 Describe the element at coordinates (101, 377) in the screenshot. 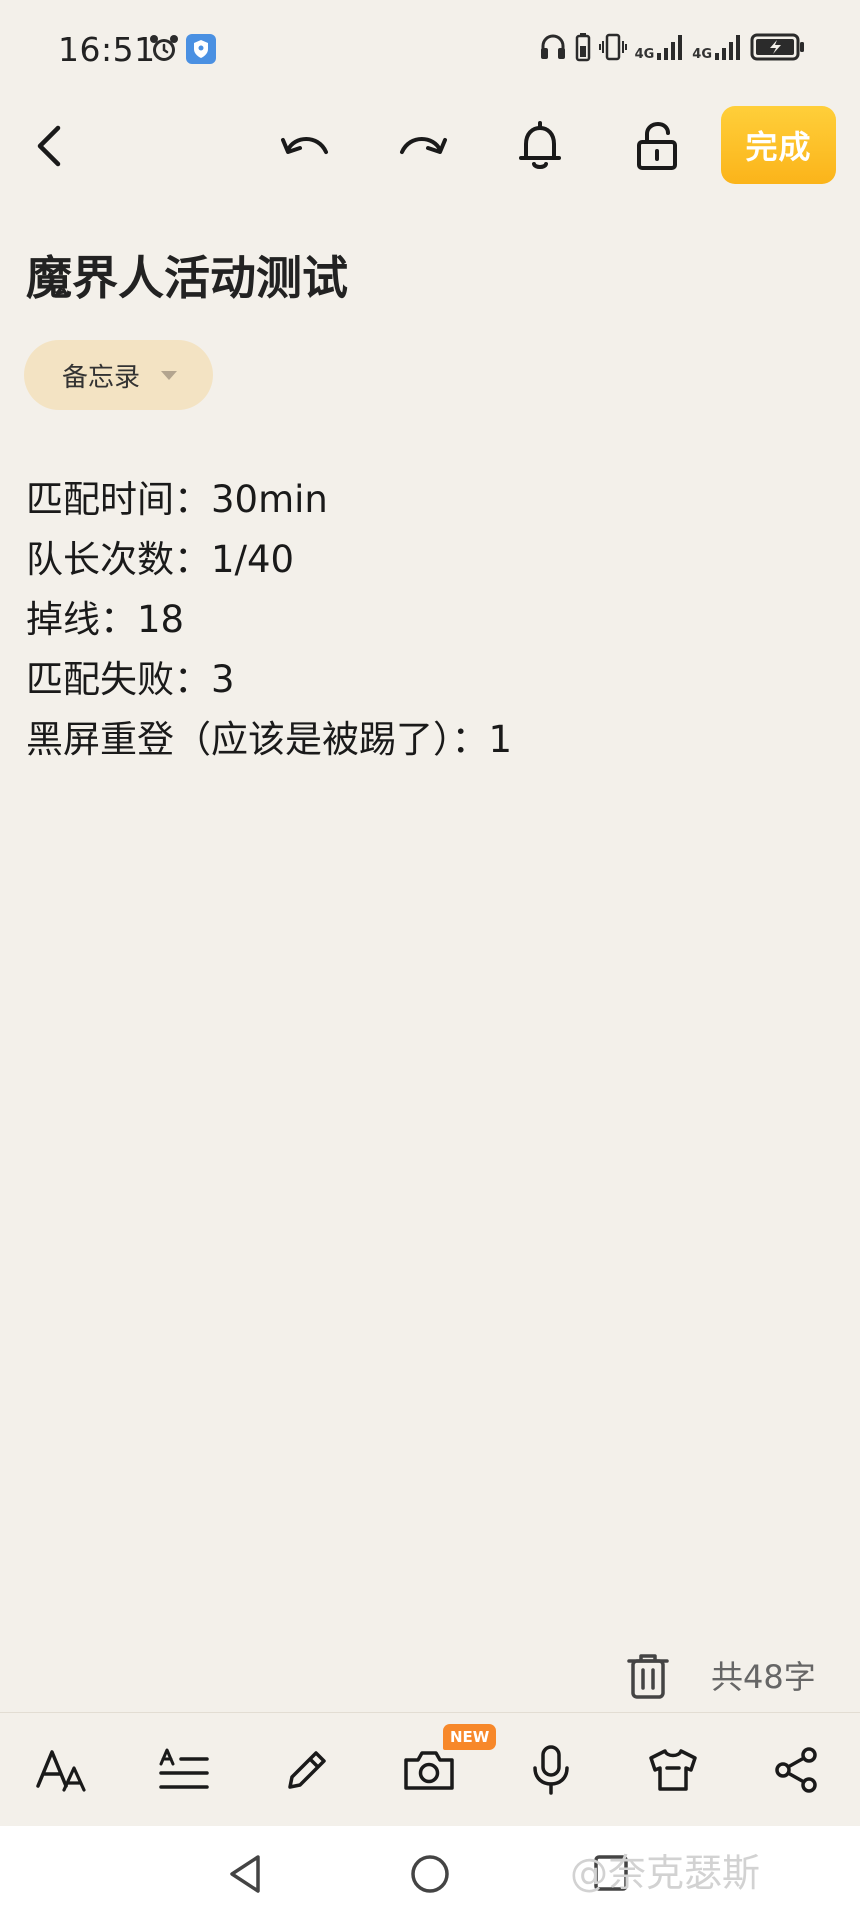

I see `category-label: 备忘录` at that location.